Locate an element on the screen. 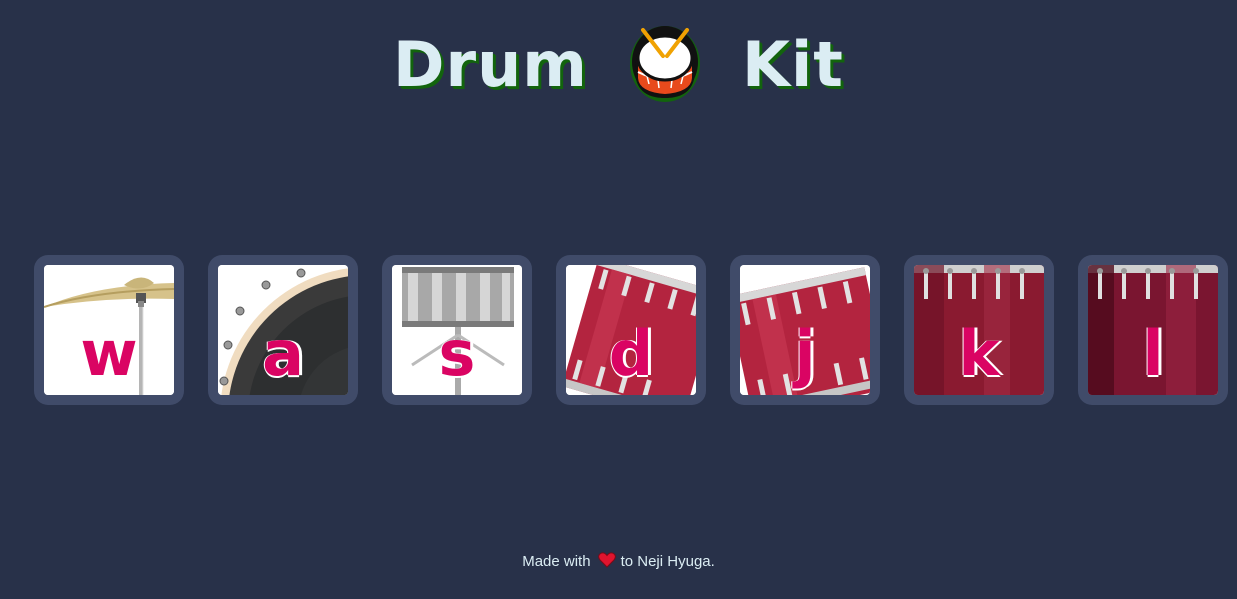 The height and width of the screenshot is (599, 1237). drum-emoji-icon is located at coordinates (665, 64).